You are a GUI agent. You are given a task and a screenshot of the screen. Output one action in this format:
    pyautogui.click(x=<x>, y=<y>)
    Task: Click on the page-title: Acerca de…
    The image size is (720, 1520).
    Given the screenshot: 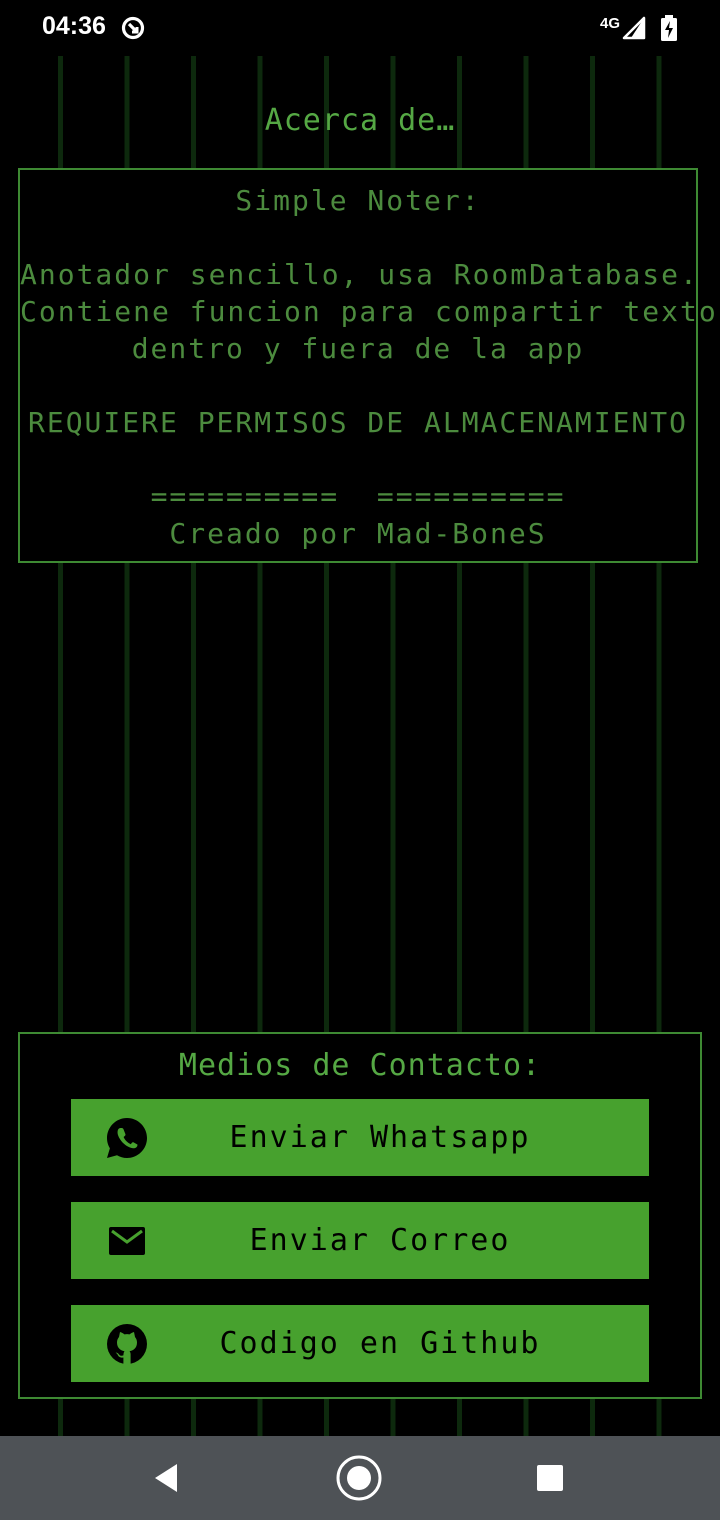 What is the action you would take?
    pyautogui.click(x=360, y=120)
    